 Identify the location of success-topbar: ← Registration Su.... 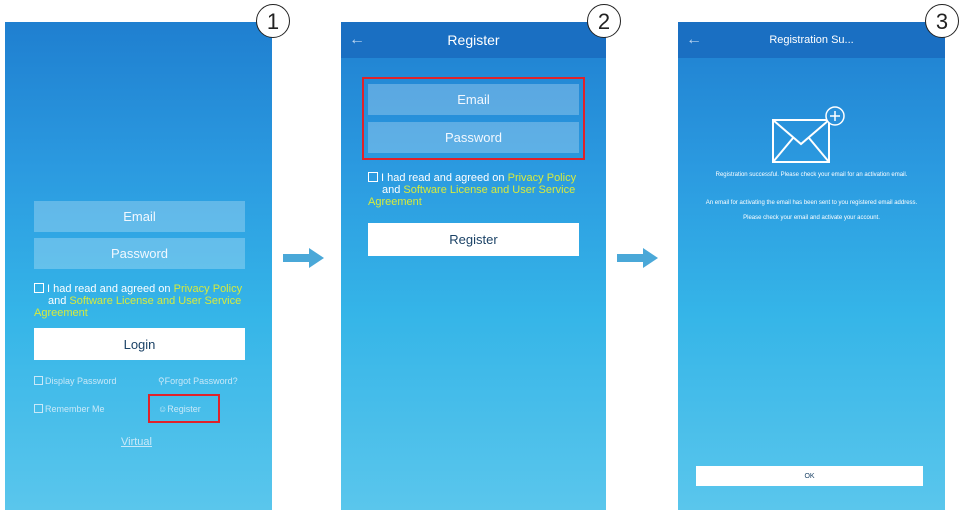
(811, 40).